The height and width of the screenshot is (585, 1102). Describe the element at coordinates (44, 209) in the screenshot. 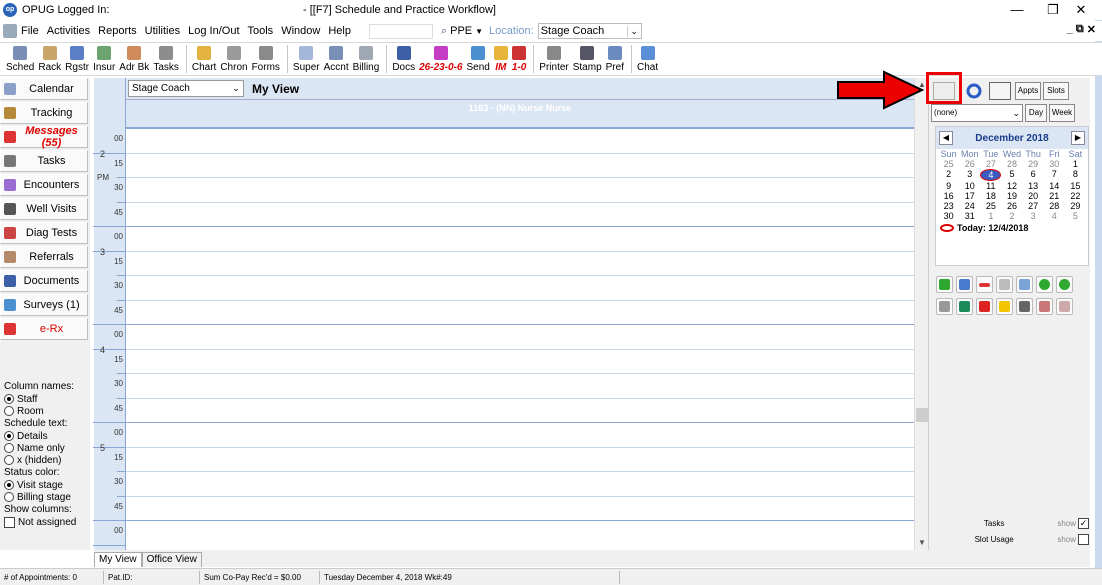

I see `nav-item-well-visits: Well Visits` at that location.